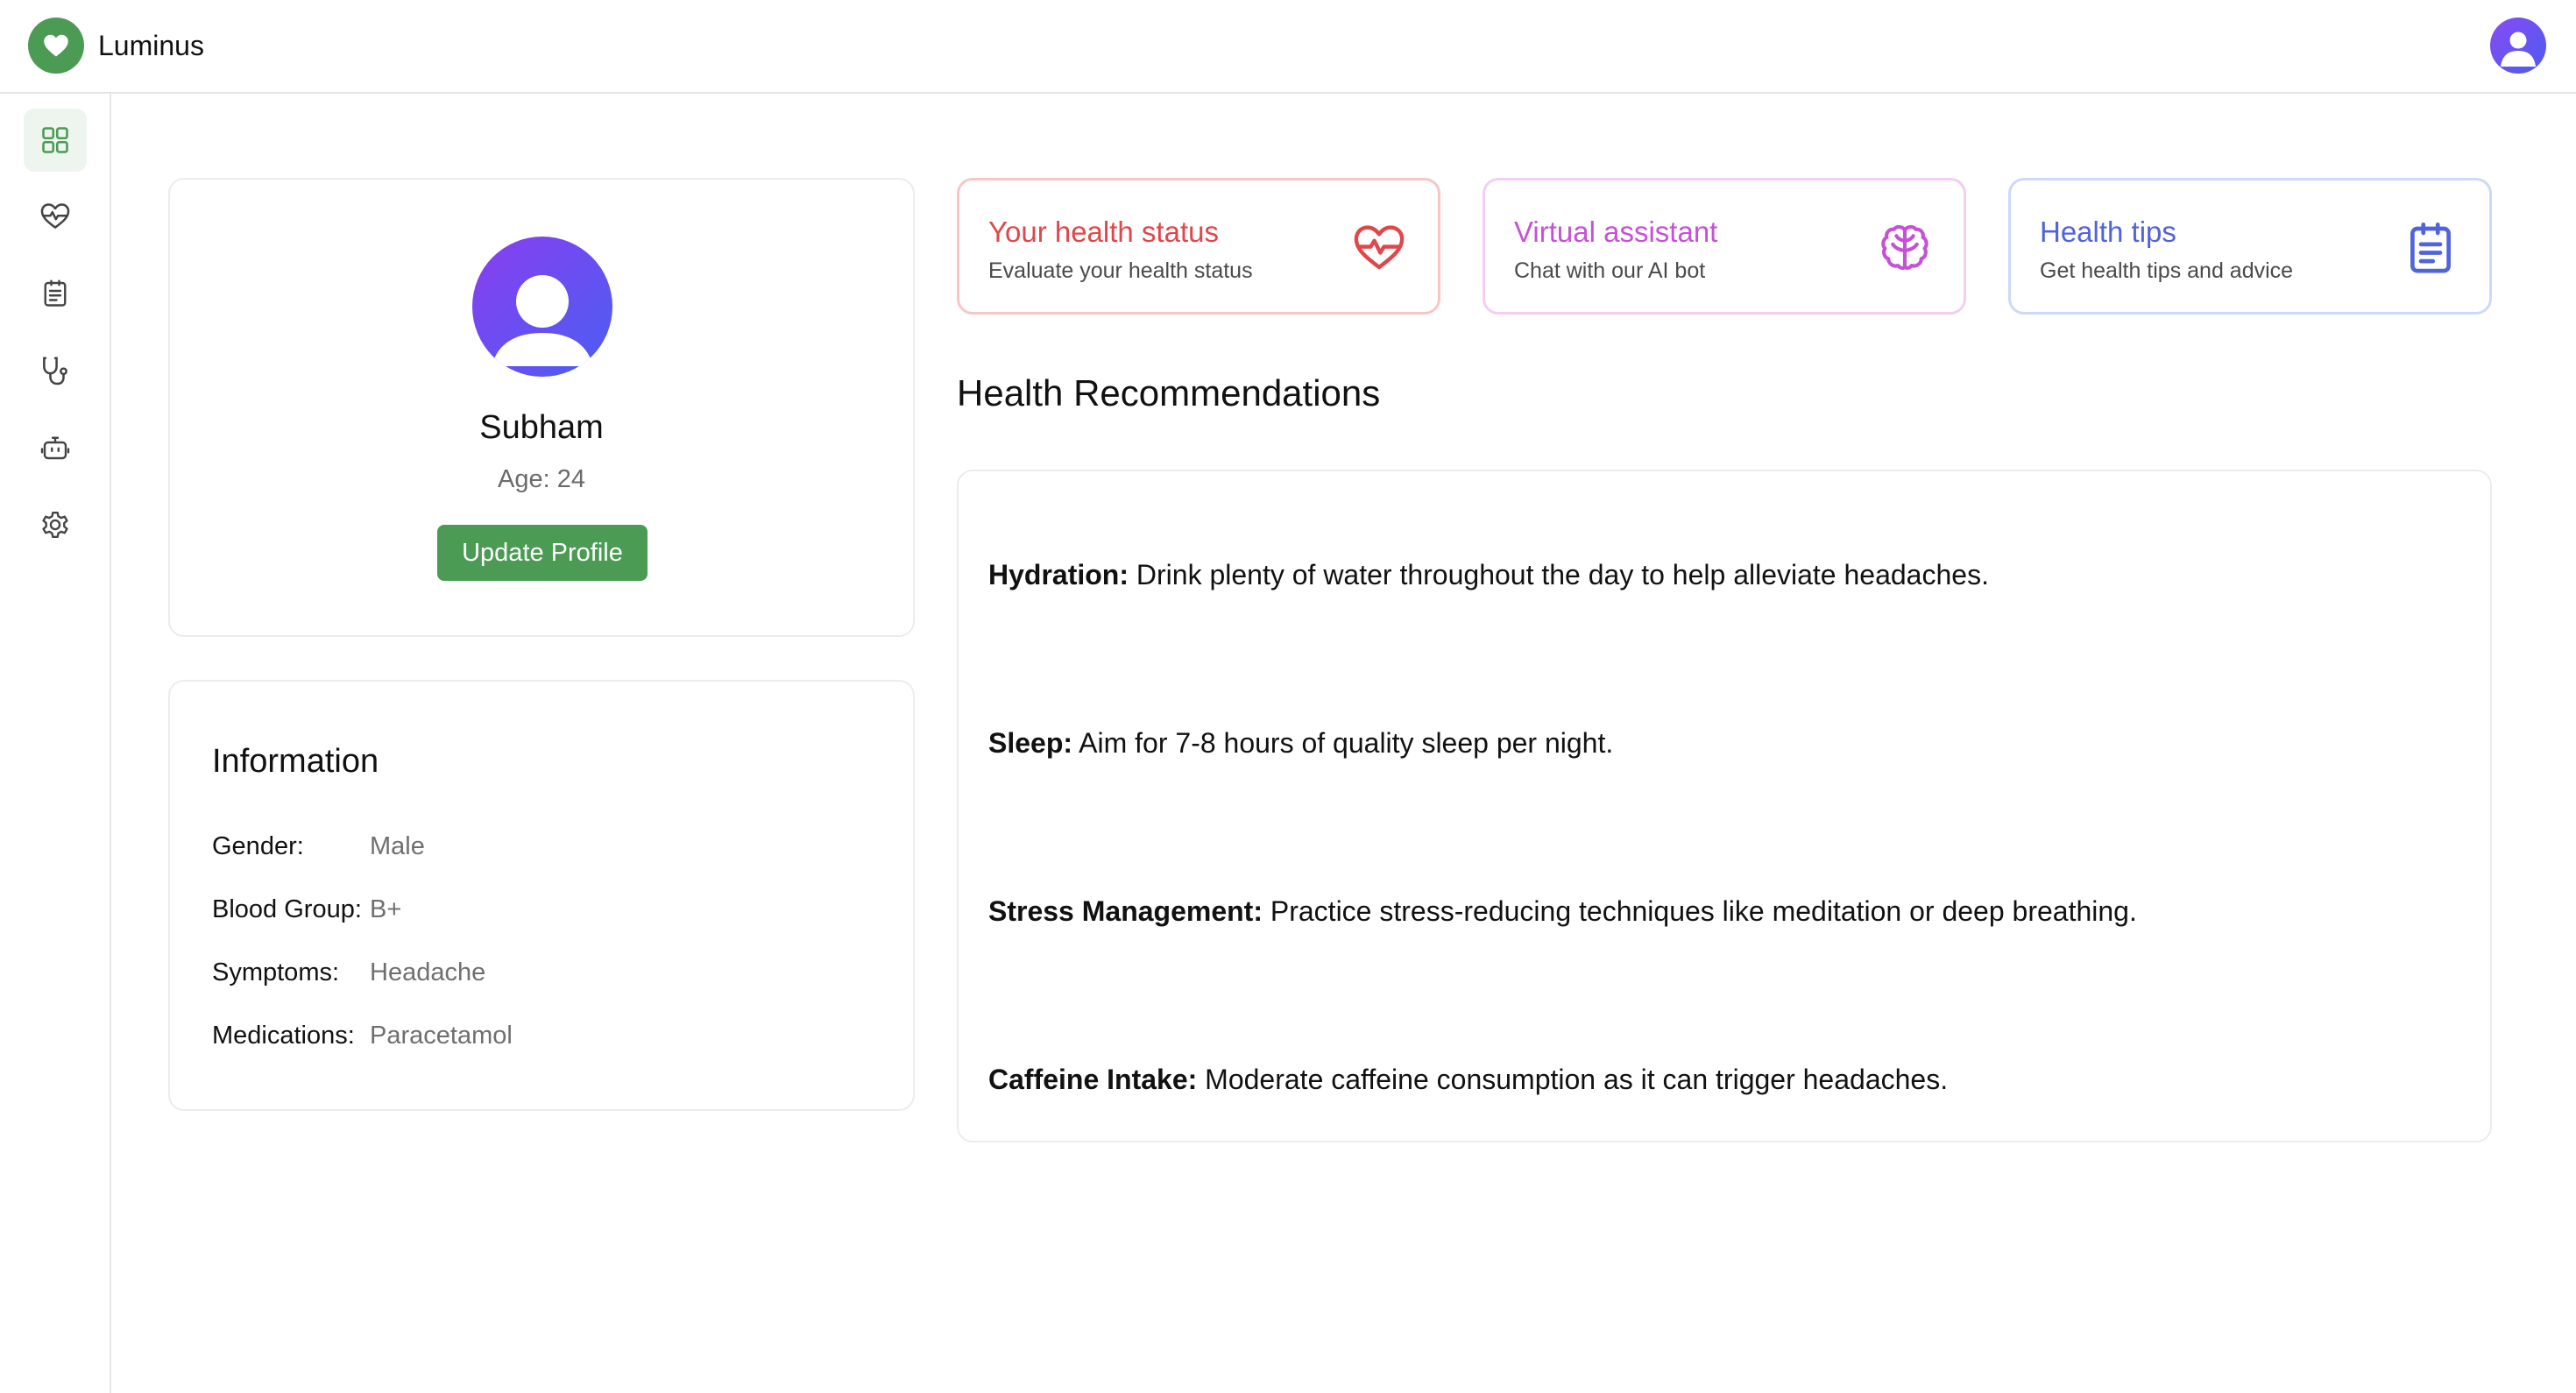 This screenshot has width=2576, height=1393. Describe the element at coordinates (283, 1036) in the screenshot. I see `info-label: Medications:` at that location.